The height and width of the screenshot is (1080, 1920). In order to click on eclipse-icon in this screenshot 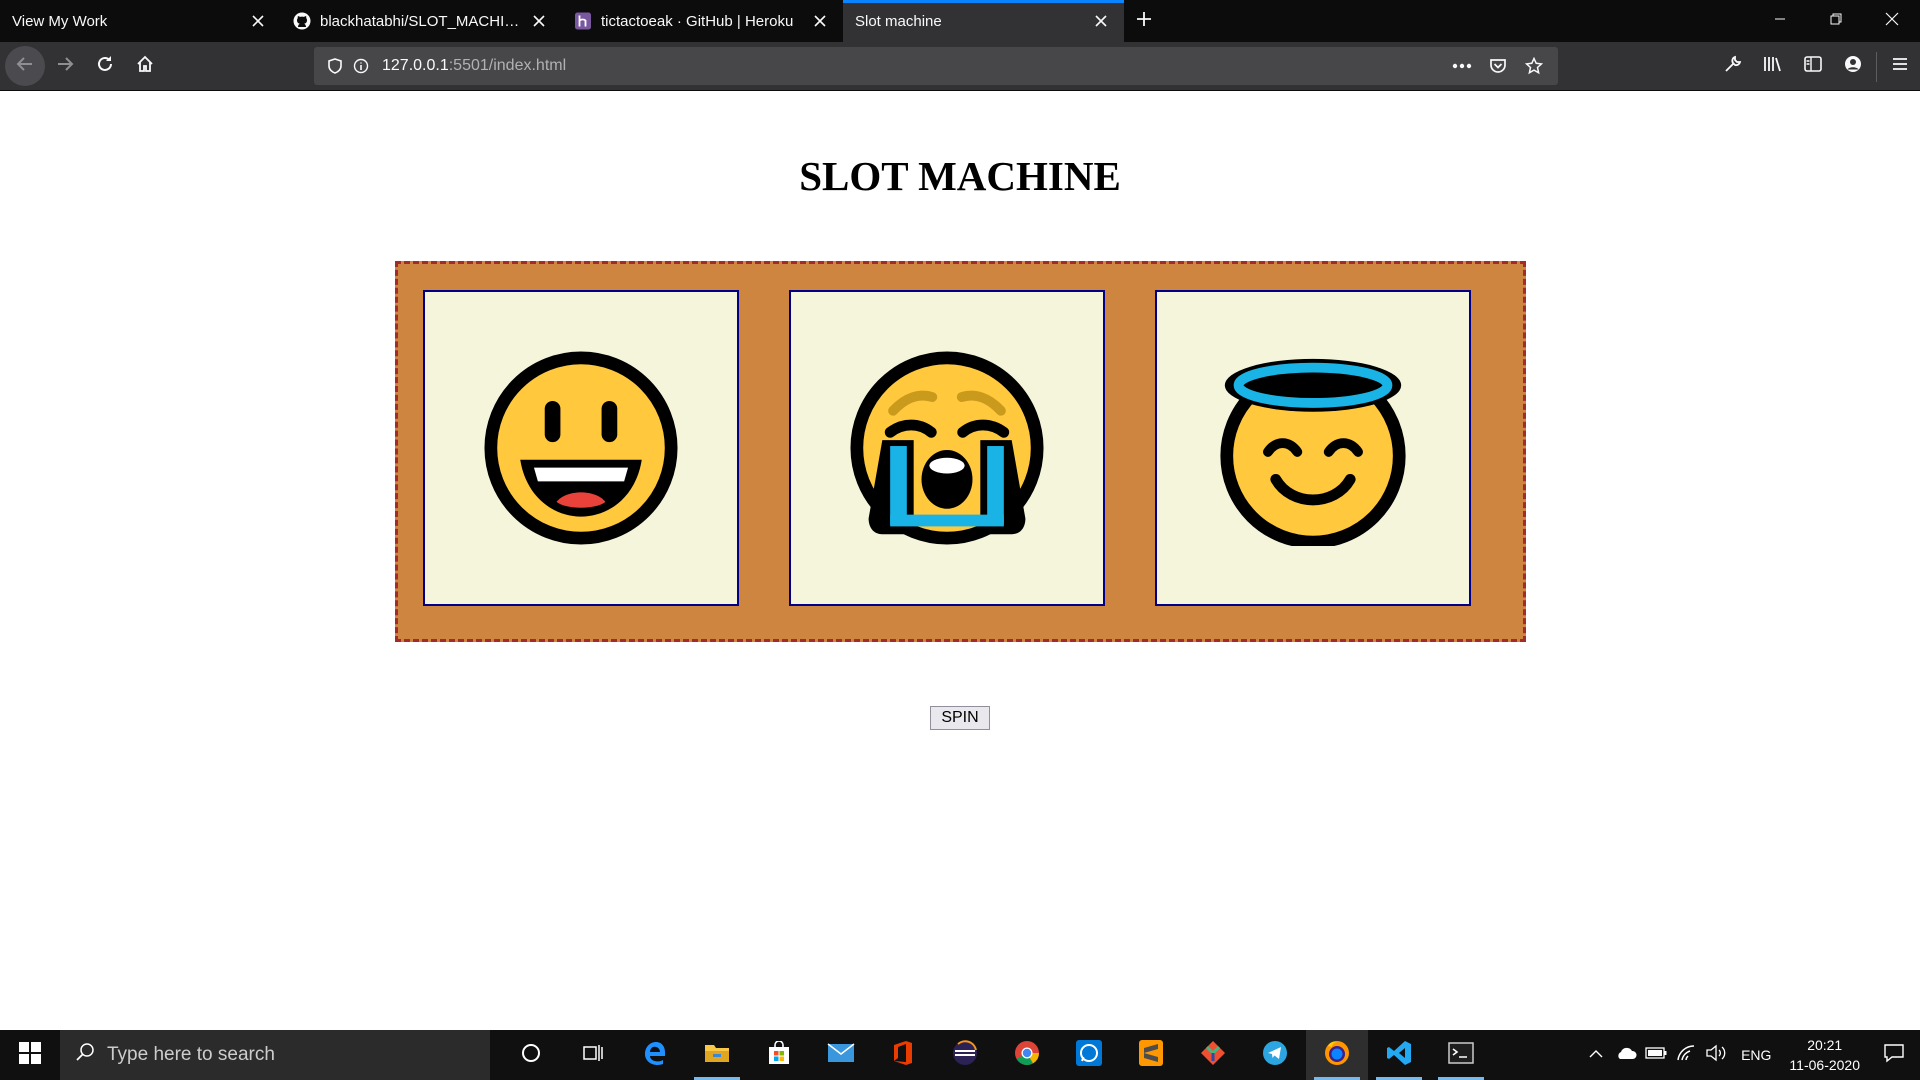, I will do `click(965, 1055)`.